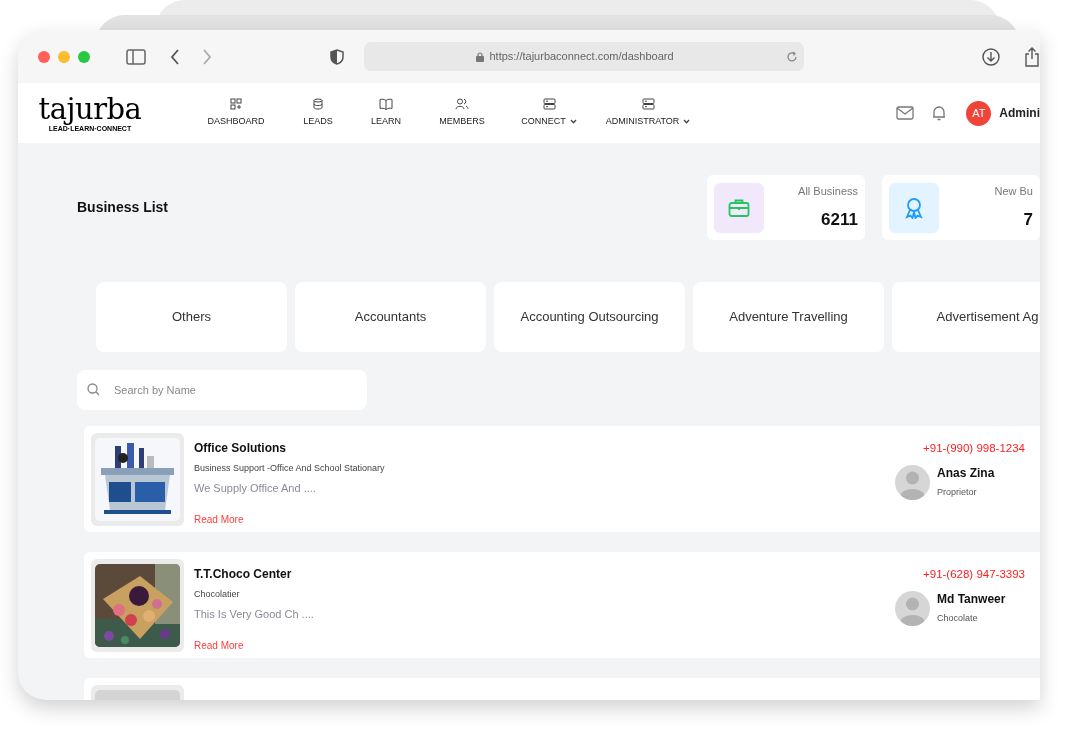 The width and height of the screenshot is (1070, 729). Describe the element at coordinates (318, 103) in the screenshot. I see `database-icon` at that location.